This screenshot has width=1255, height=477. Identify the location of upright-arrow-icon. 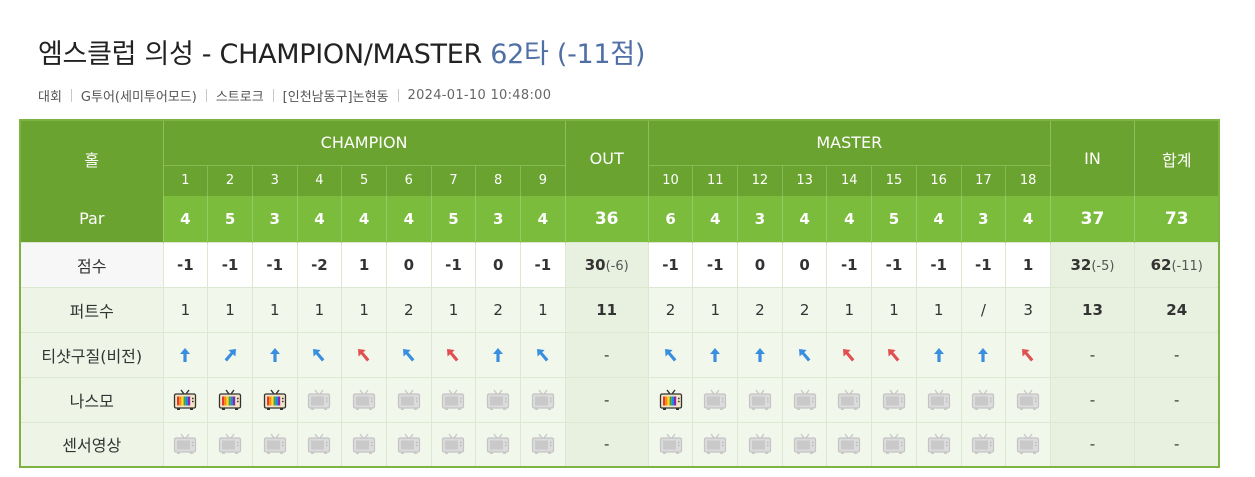
(230, 354).